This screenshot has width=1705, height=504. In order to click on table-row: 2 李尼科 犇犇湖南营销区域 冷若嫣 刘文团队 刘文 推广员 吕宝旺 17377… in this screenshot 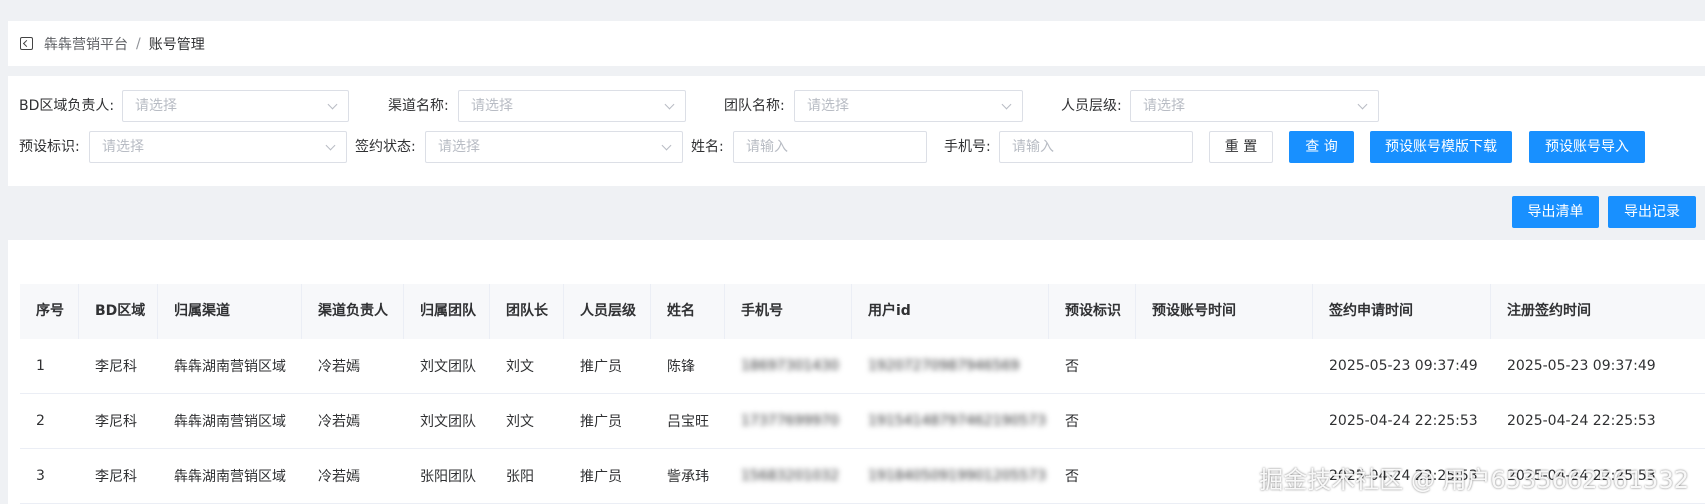, I will do `click(862, 421)`.